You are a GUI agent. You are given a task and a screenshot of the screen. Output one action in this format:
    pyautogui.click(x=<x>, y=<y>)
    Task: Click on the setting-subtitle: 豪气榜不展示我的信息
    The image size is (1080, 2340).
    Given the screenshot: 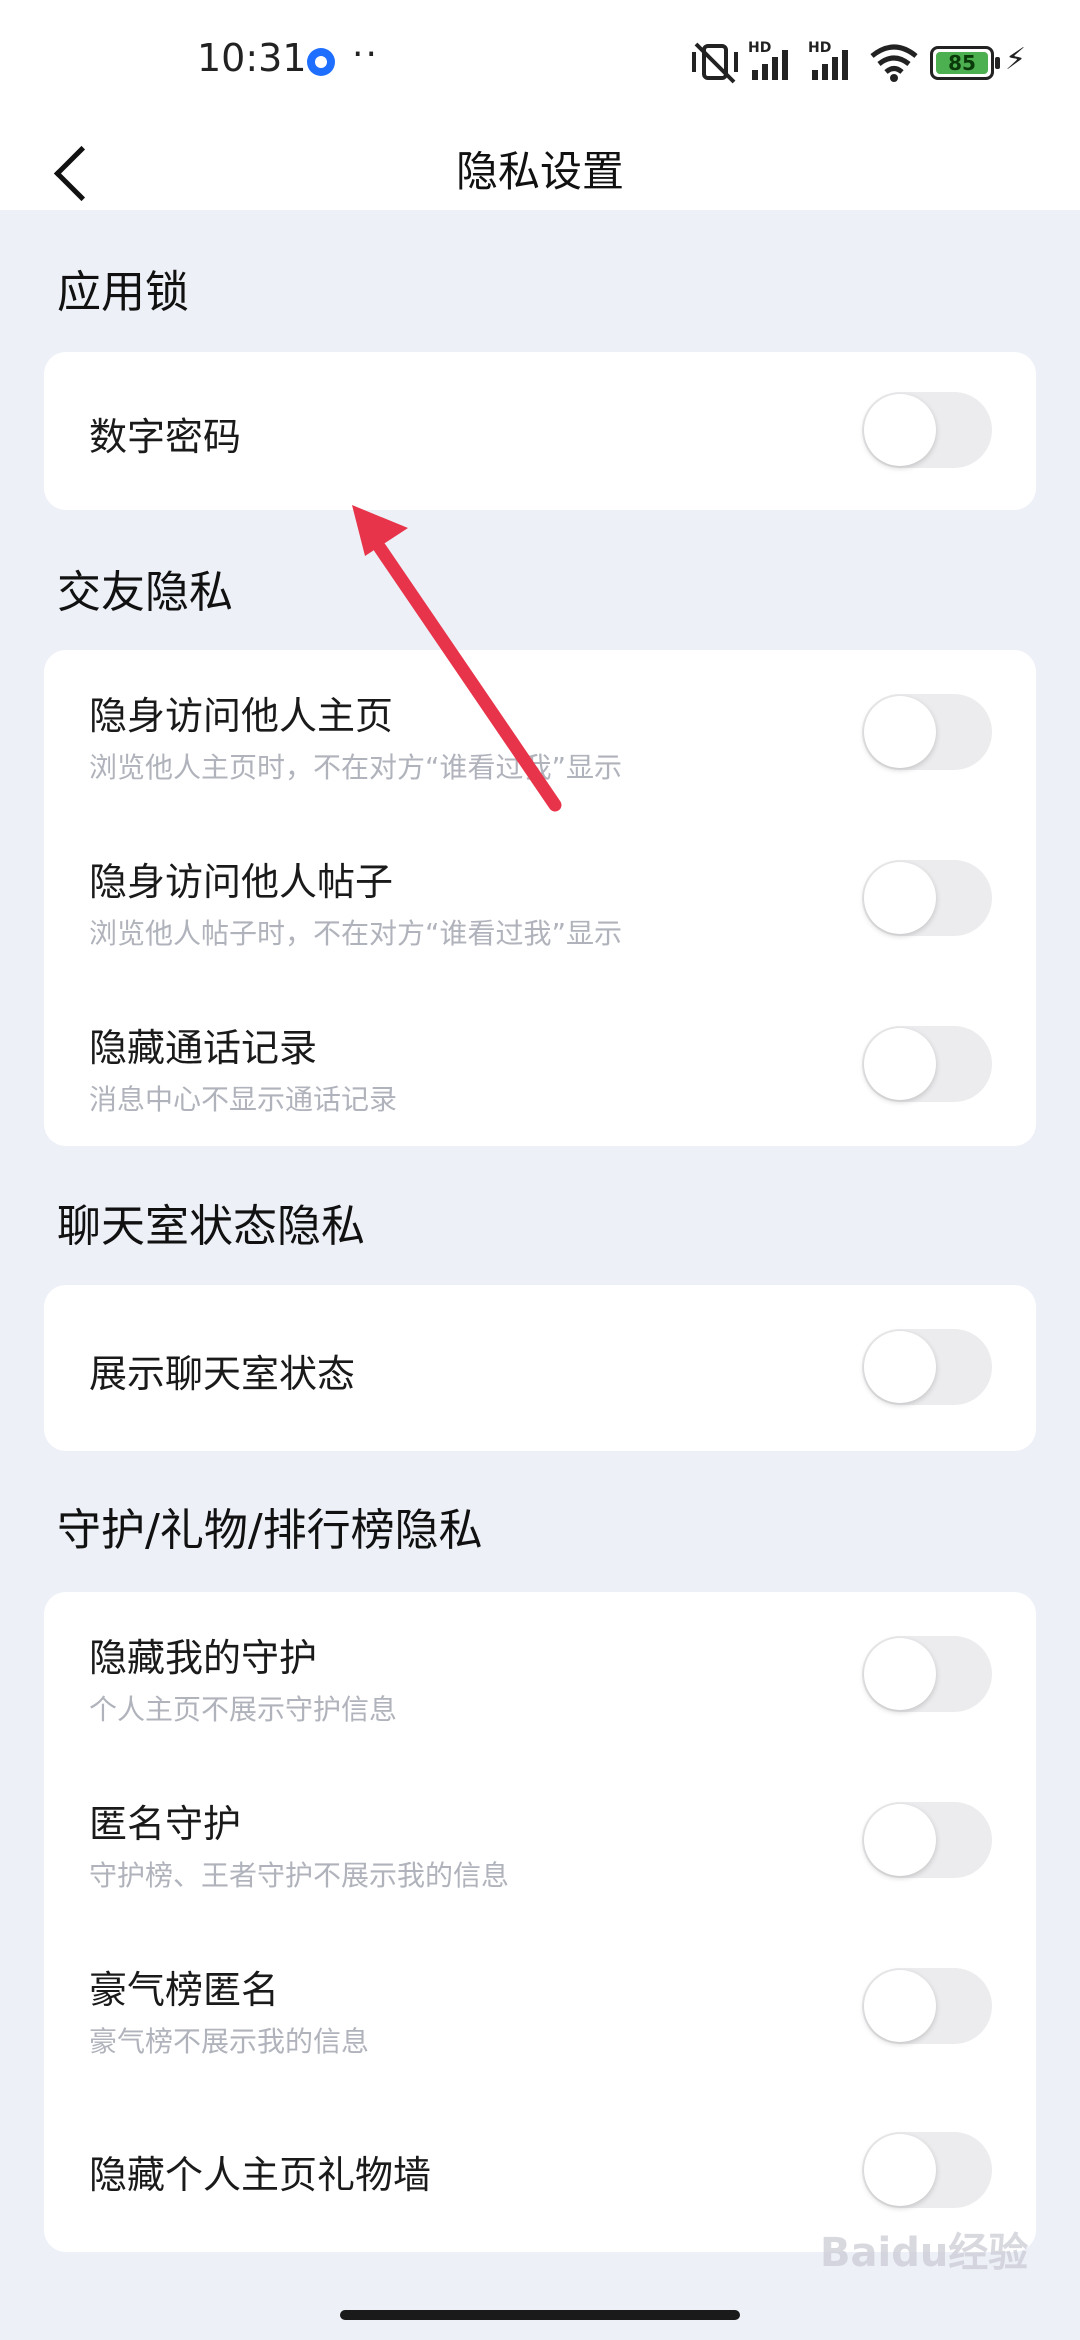 What is the action you would take?
    pyautogui.click(x=229, y=2041)
    